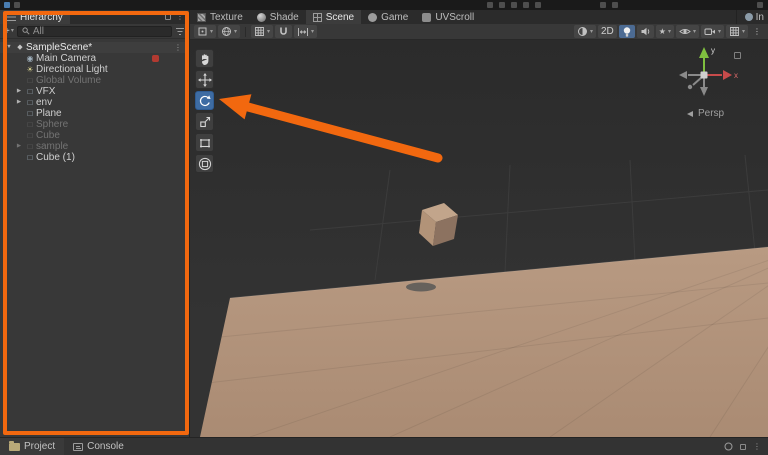  I want to click on tab-label: Game, so click(395, 17).